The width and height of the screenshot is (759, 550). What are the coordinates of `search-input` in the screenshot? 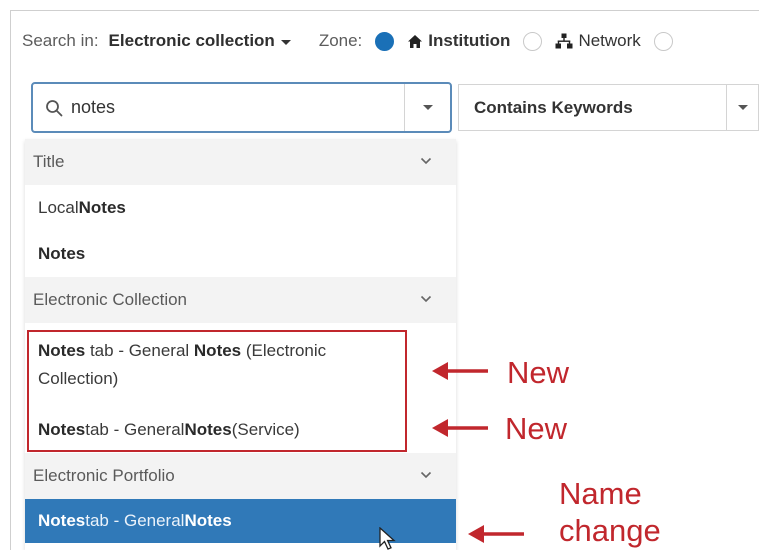 It's located at (221, 107).